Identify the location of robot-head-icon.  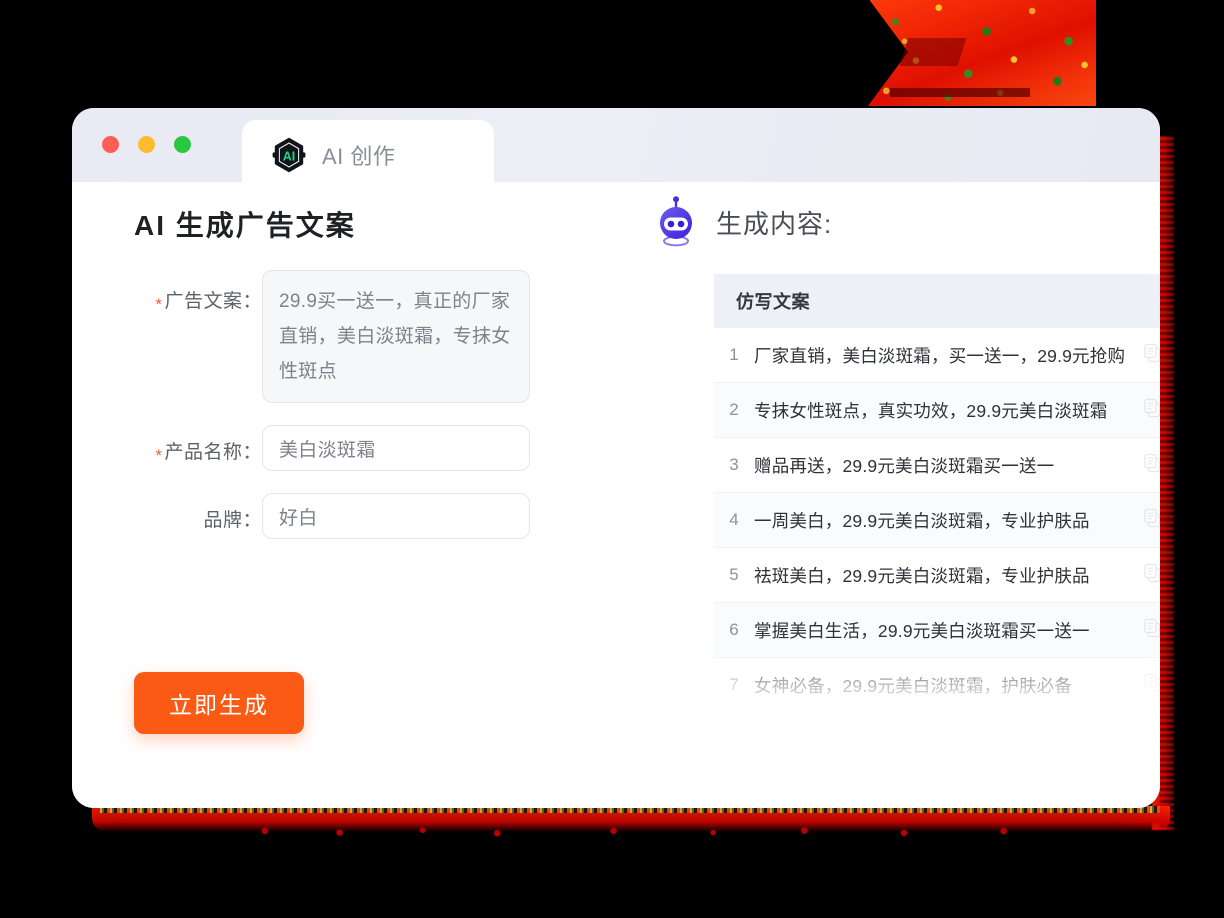
(676, 222).